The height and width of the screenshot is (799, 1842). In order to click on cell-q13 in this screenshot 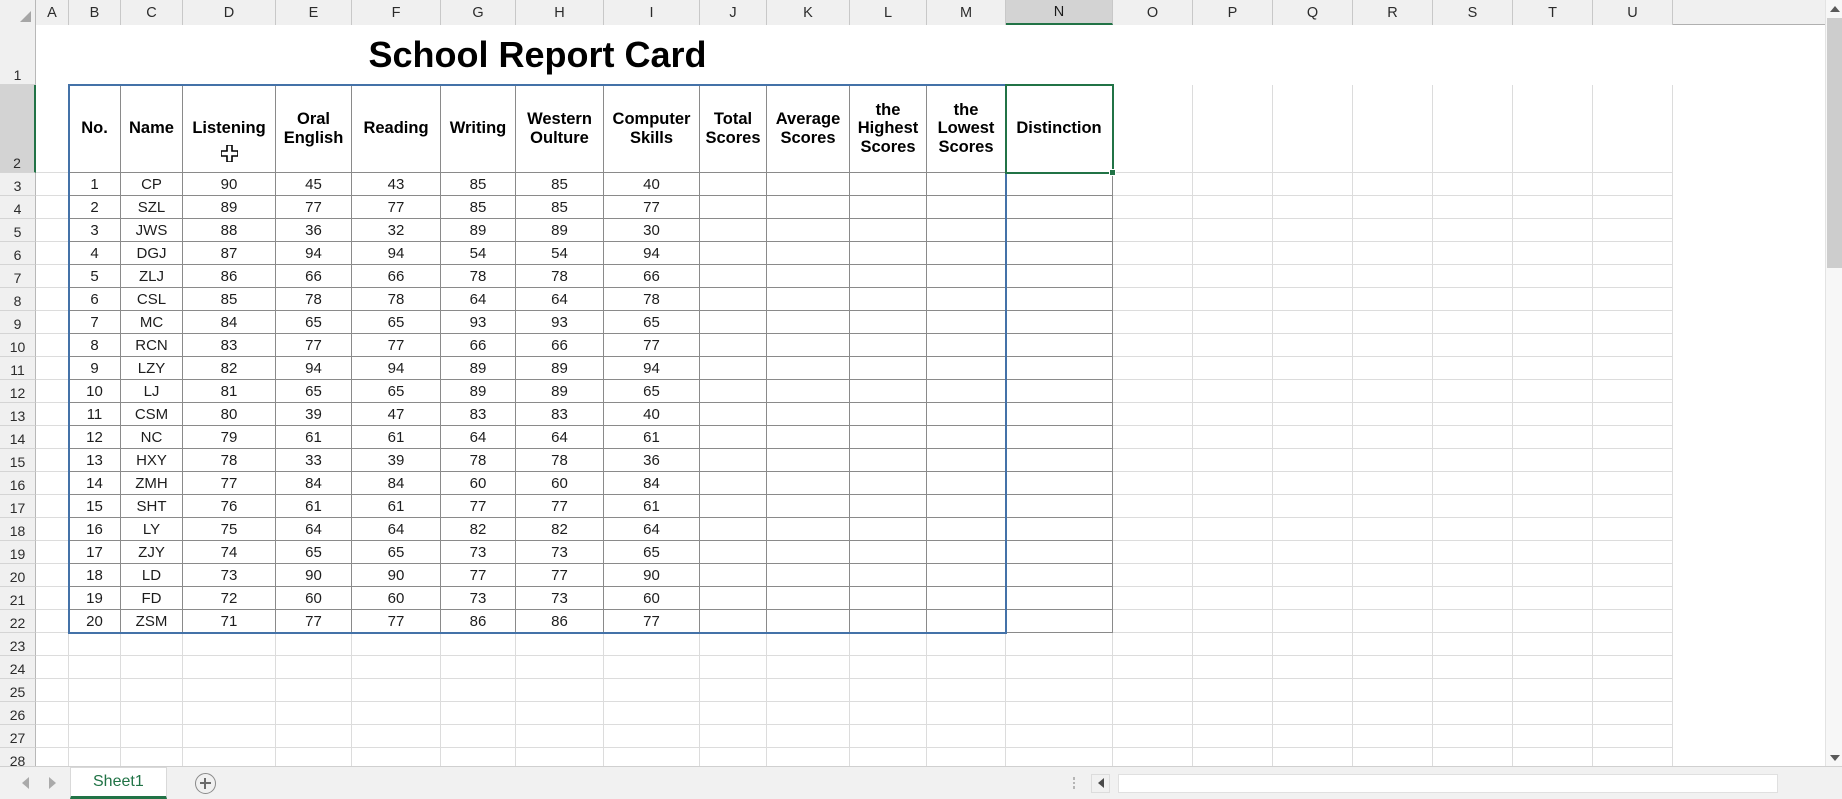, I will do `click(1313, 414)`.